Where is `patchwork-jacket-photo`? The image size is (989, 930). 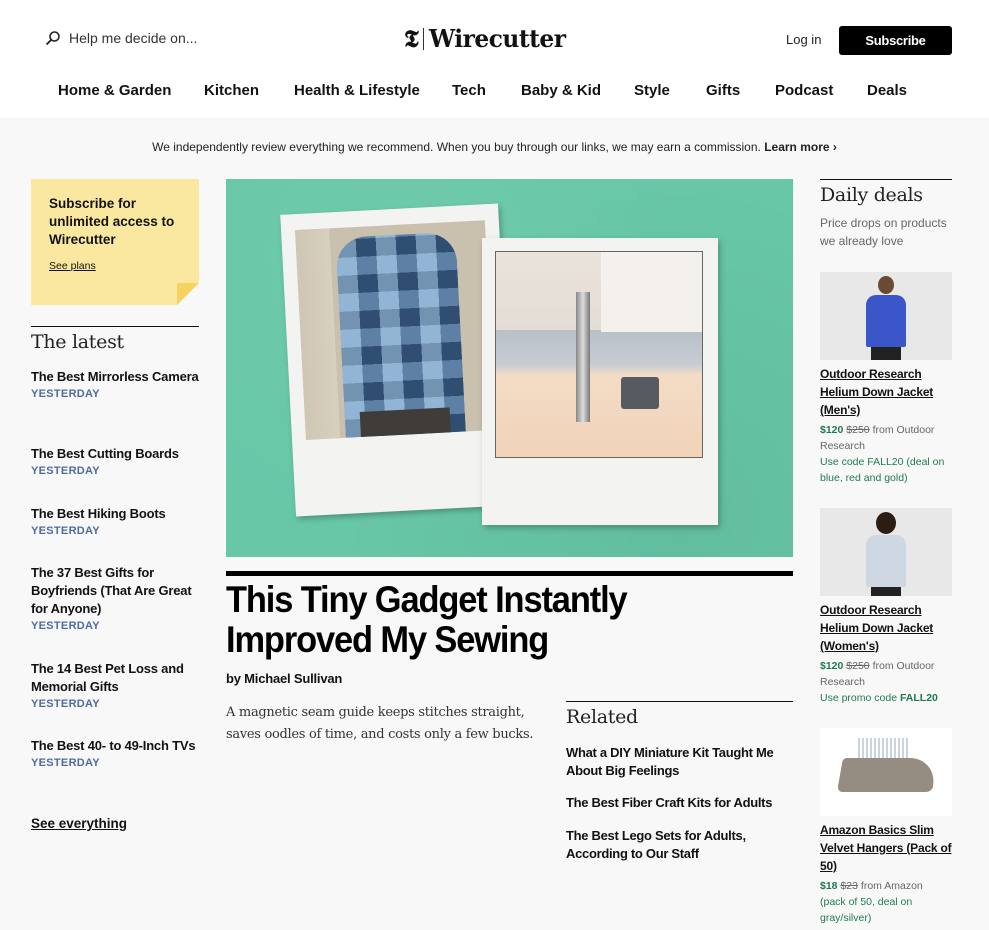 patchwork-jacket-photo is located at coordinates (395, 330).